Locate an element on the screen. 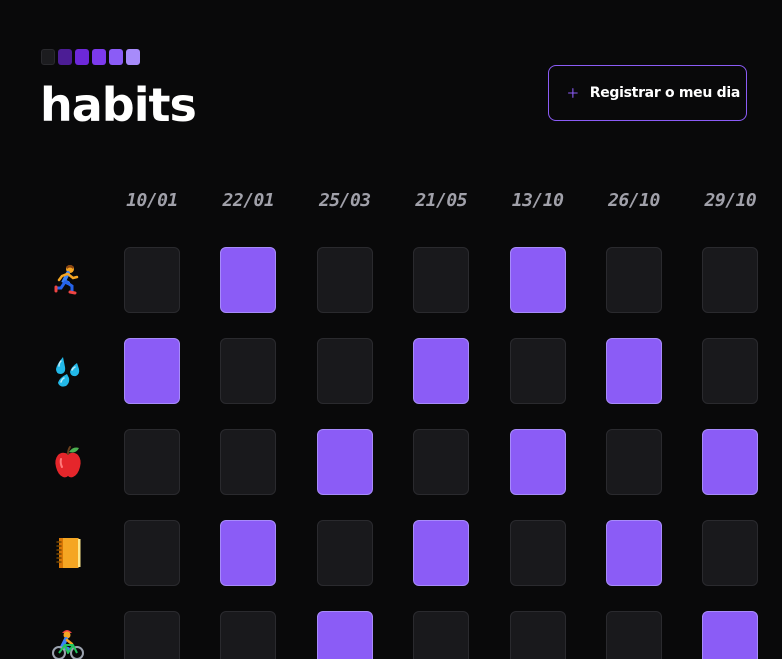 The height and width of the screenshot is (659, 782). apple-icon is located at coordinates (68, 462).